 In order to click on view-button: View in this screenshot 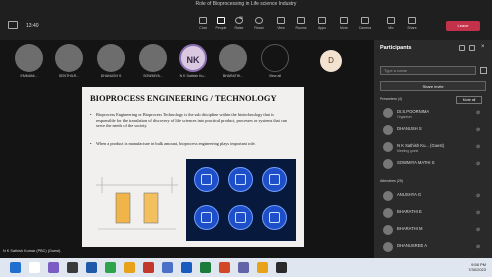, I will do `click(281, 23)`.